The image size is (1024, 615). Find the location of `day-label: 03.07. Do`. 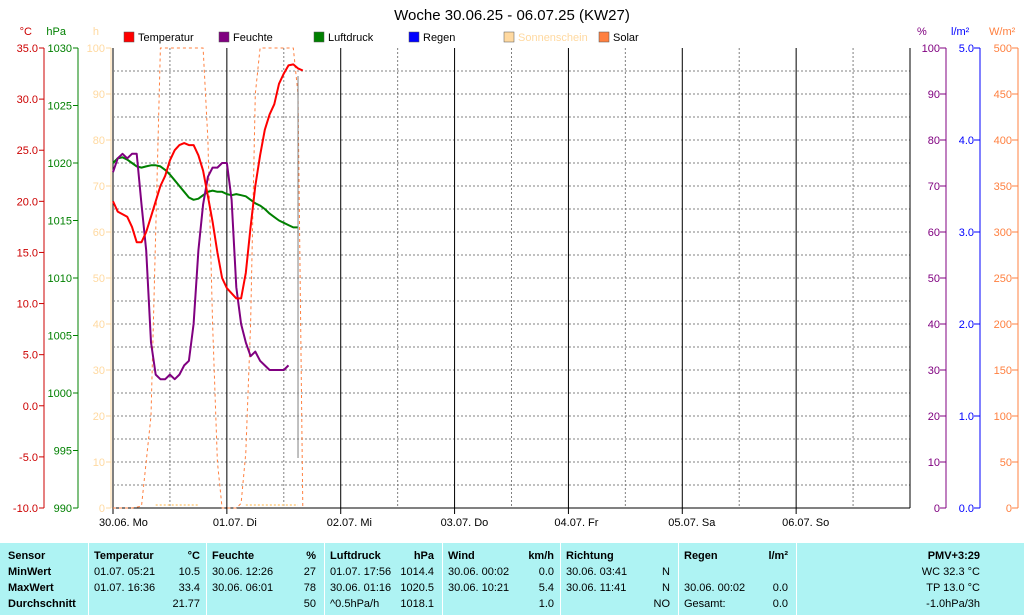

day-label: 03.07. Do is located at coordinates (465, 523).